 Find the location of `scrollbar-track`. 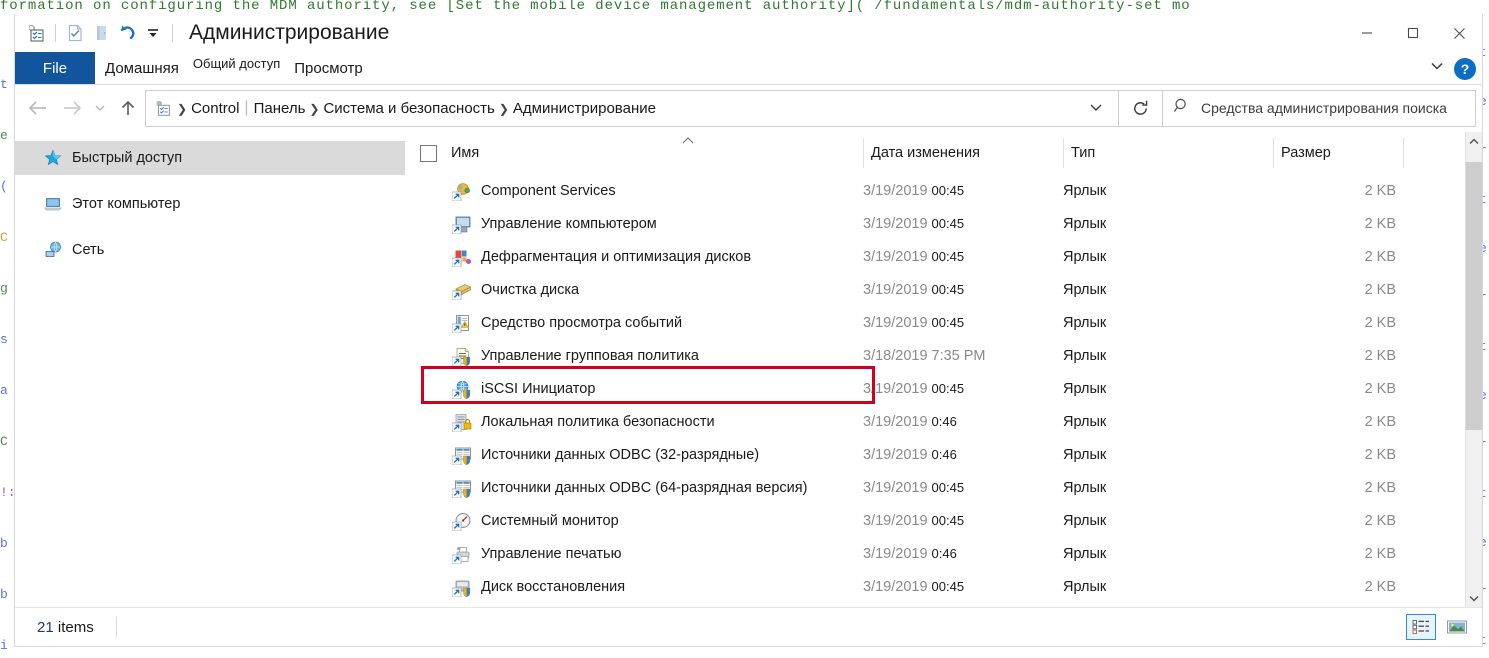

scrollbar-track is located at coordinates (1474, 369).